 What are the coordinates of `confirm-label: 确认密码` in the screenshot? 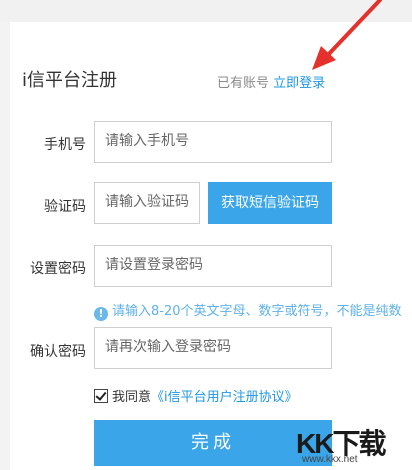 It's located at (58, 352).